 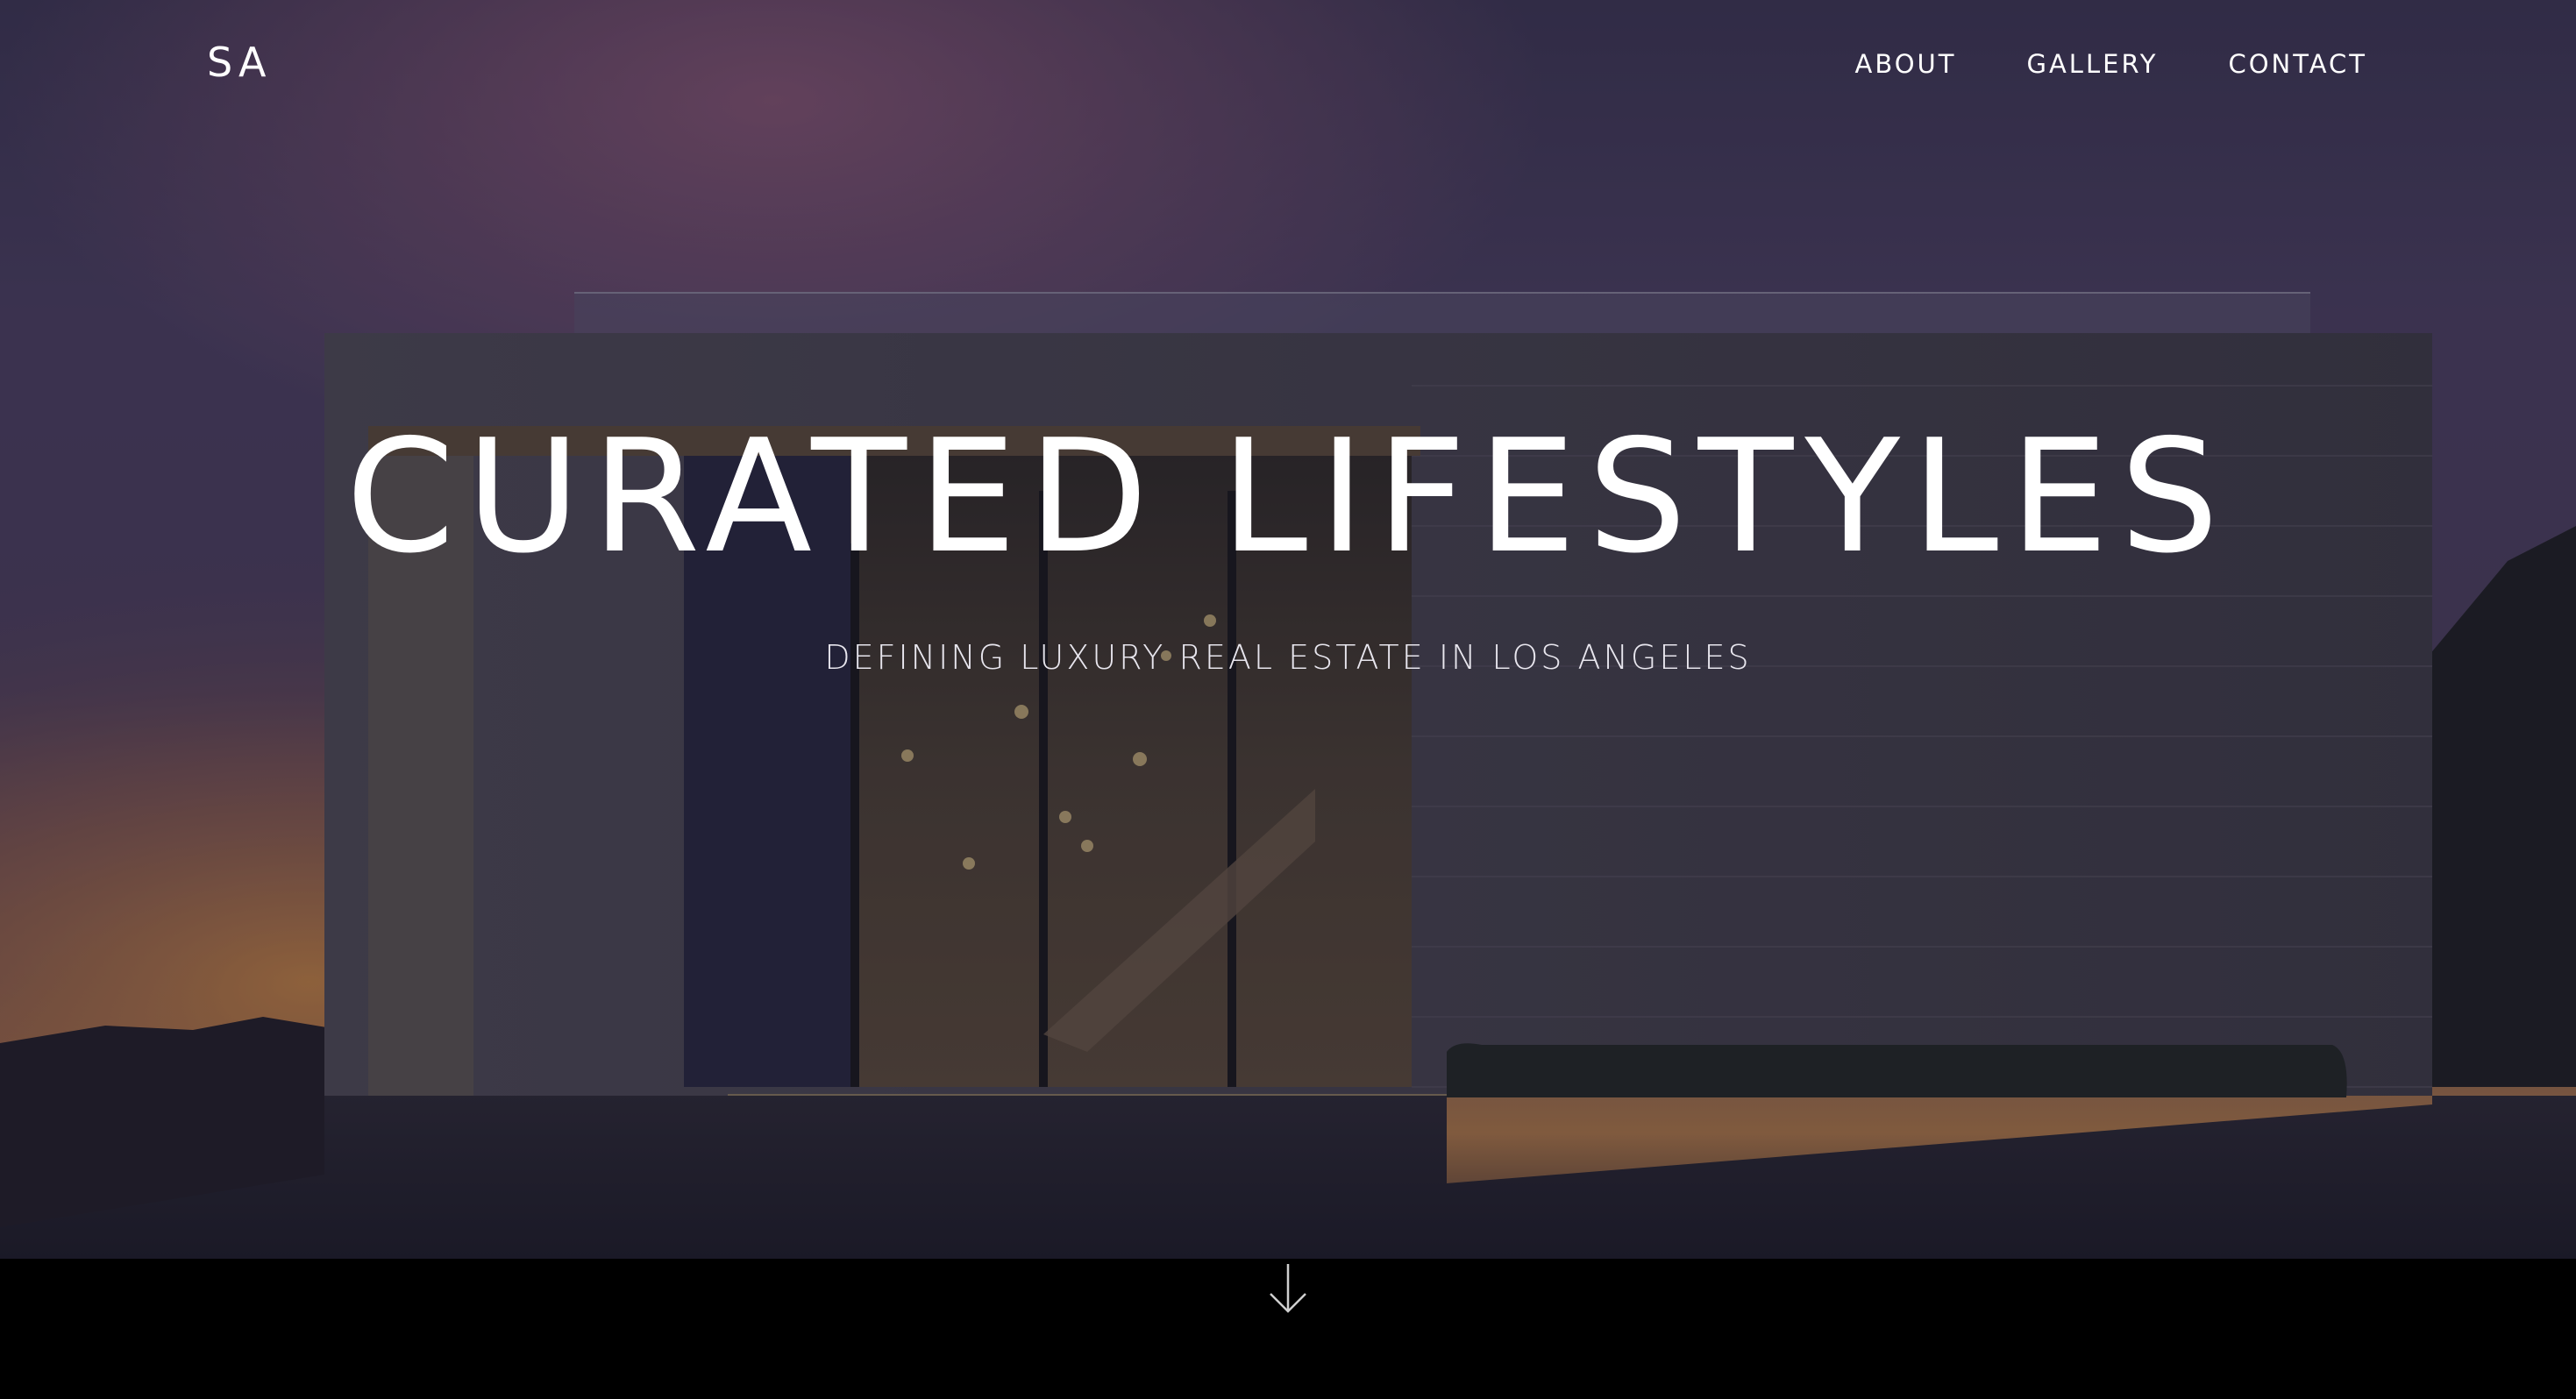 I want to click on nav-link-about: ABOUT, so click(x=1906, y=64).